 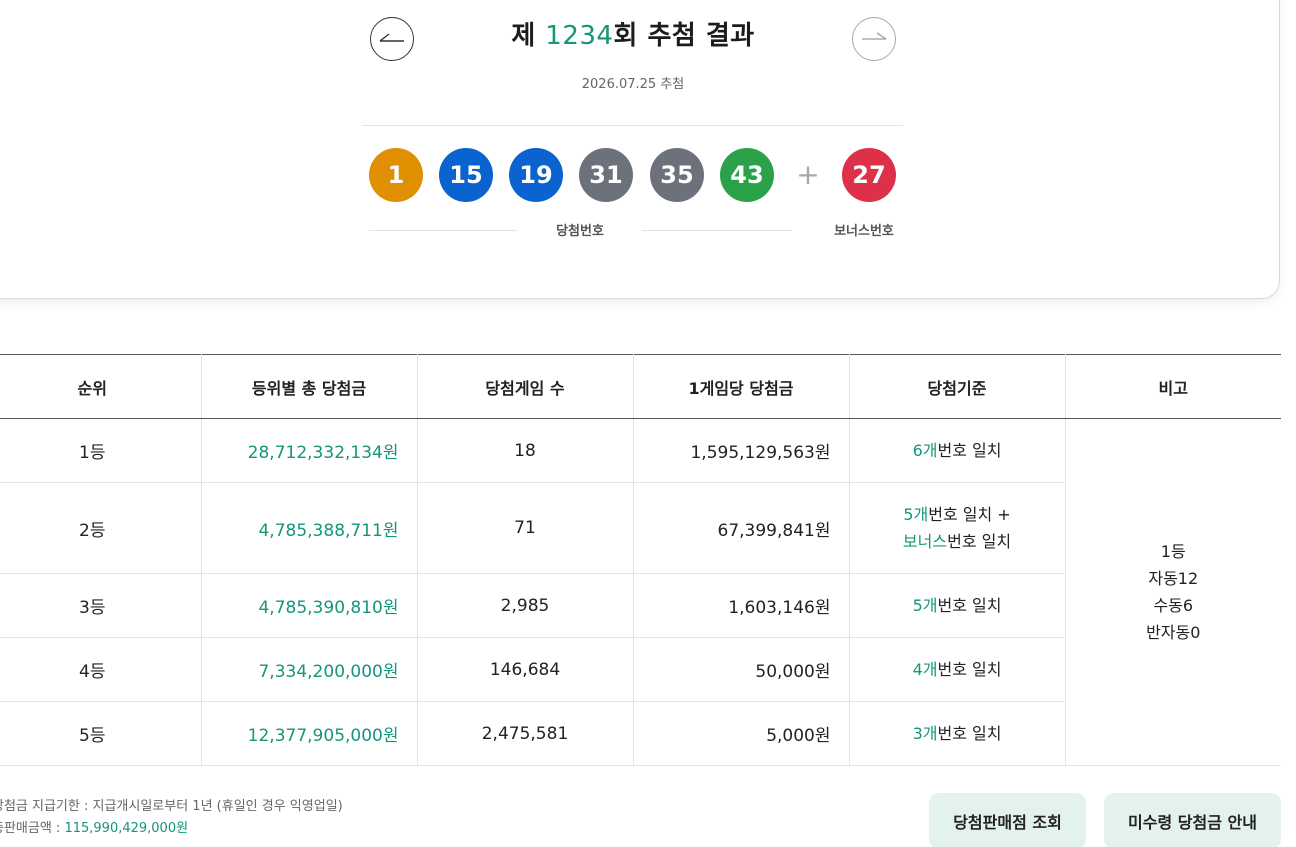 What do you see at coordinates (606, 175) in the screenshot?
I see `winning-number-ball: 31` at bounding box center [606, 175].